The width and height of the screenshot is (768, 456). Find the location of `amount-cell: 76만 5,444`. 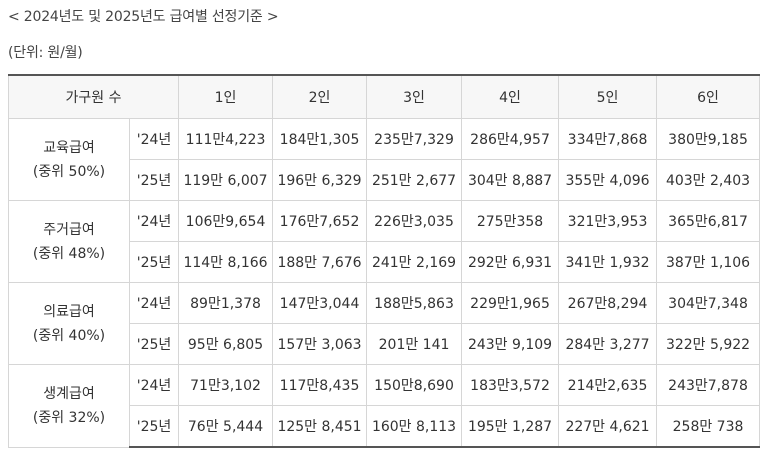

amount-cell: 76만 5,444 is located at coordinates (226, 426).